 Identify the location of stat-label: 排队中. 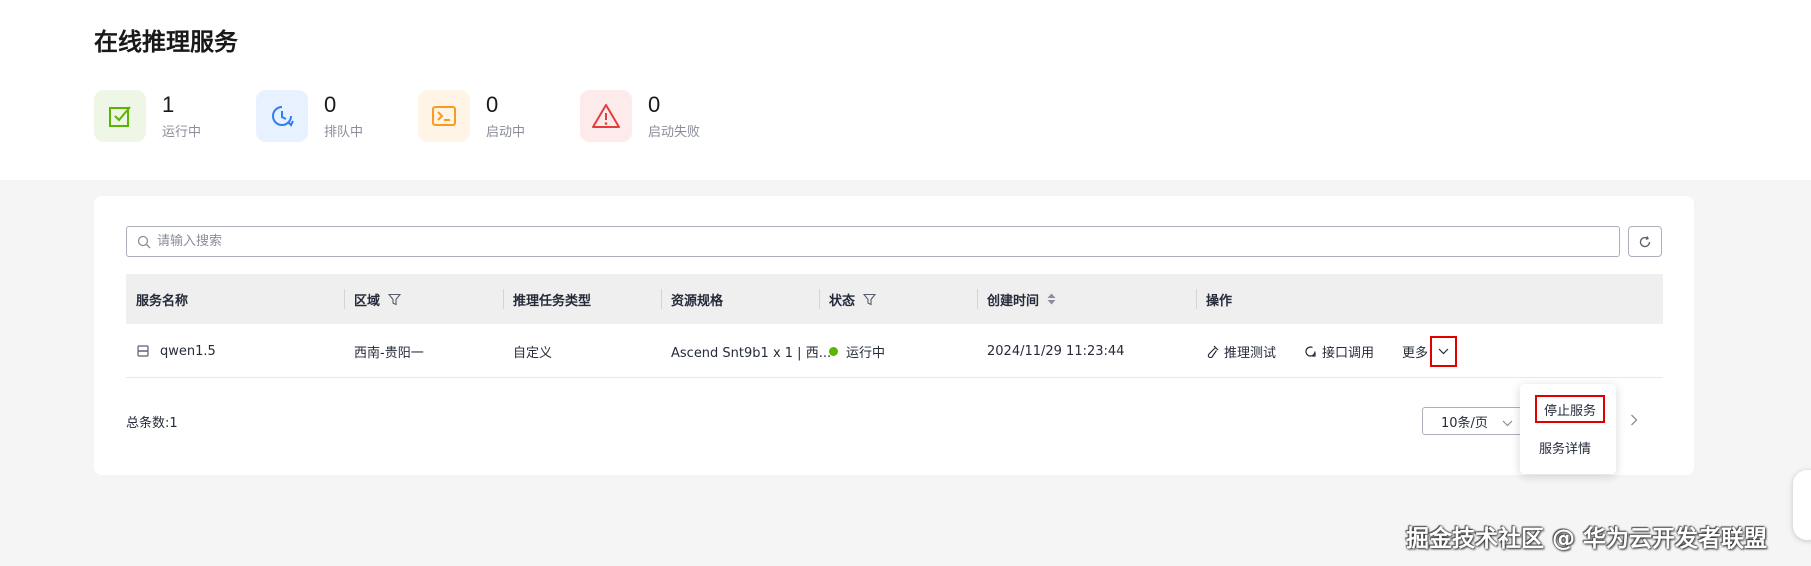
(344, 132).